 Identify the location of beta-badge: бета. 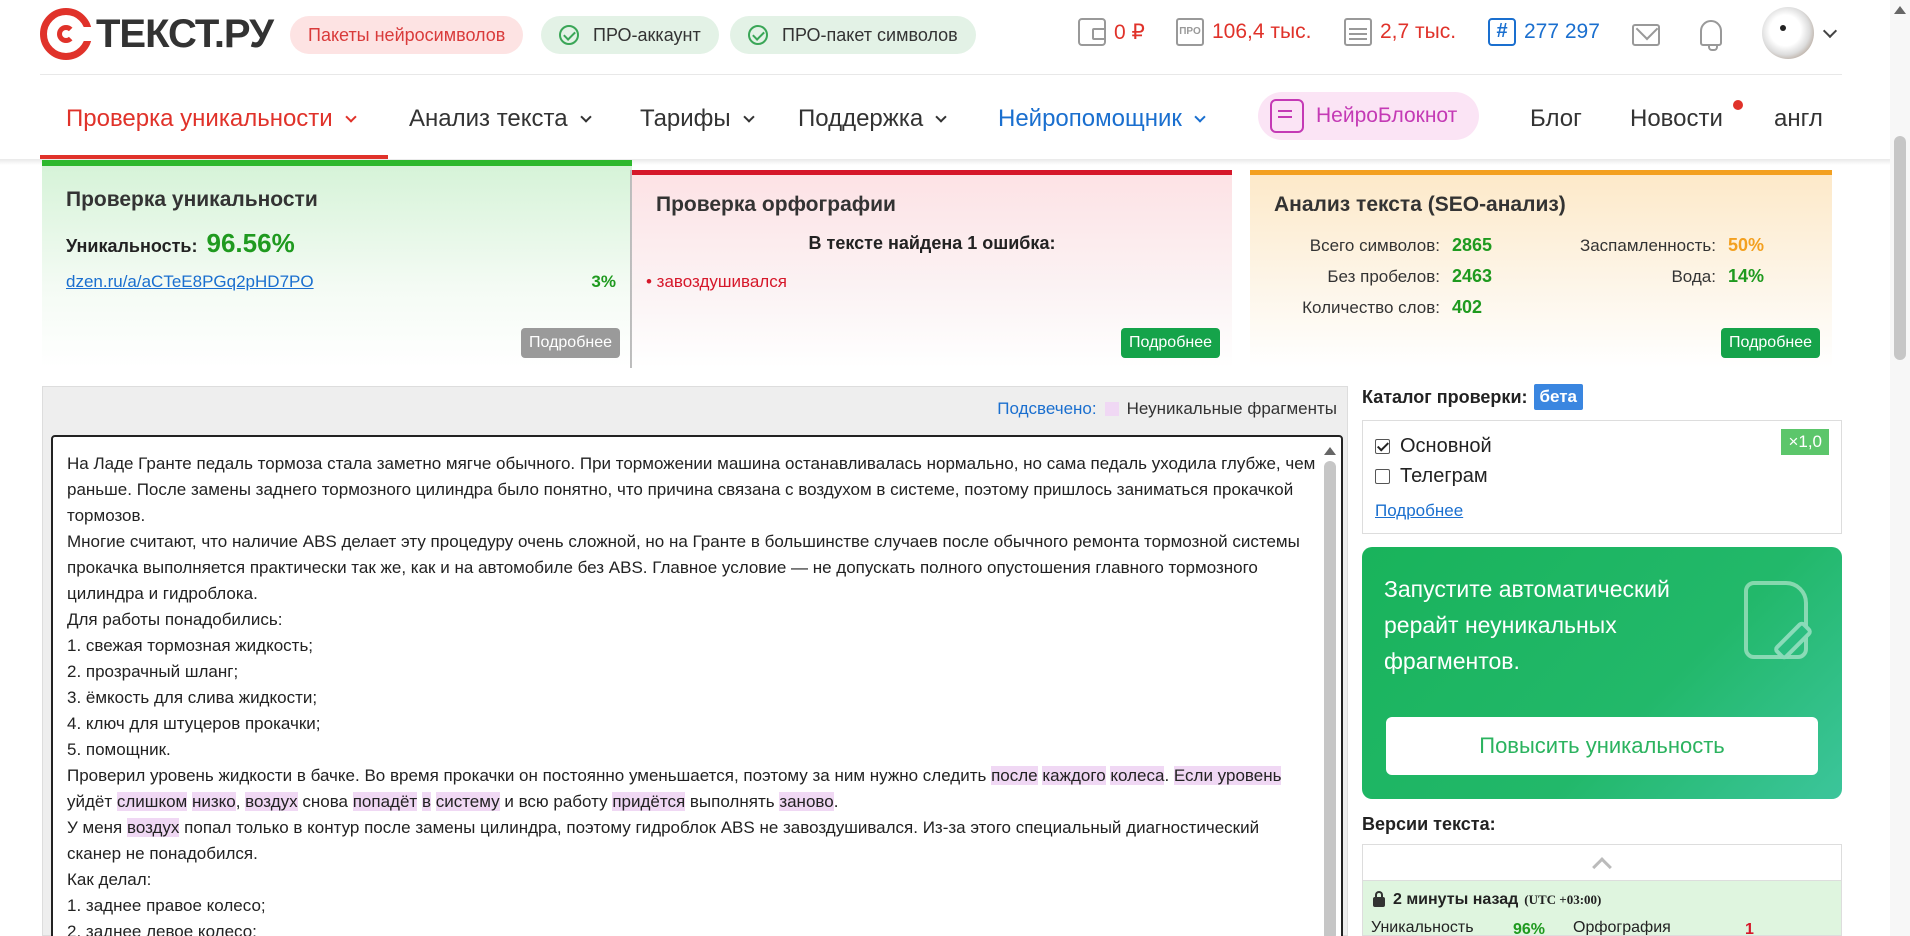
(1558, 397).